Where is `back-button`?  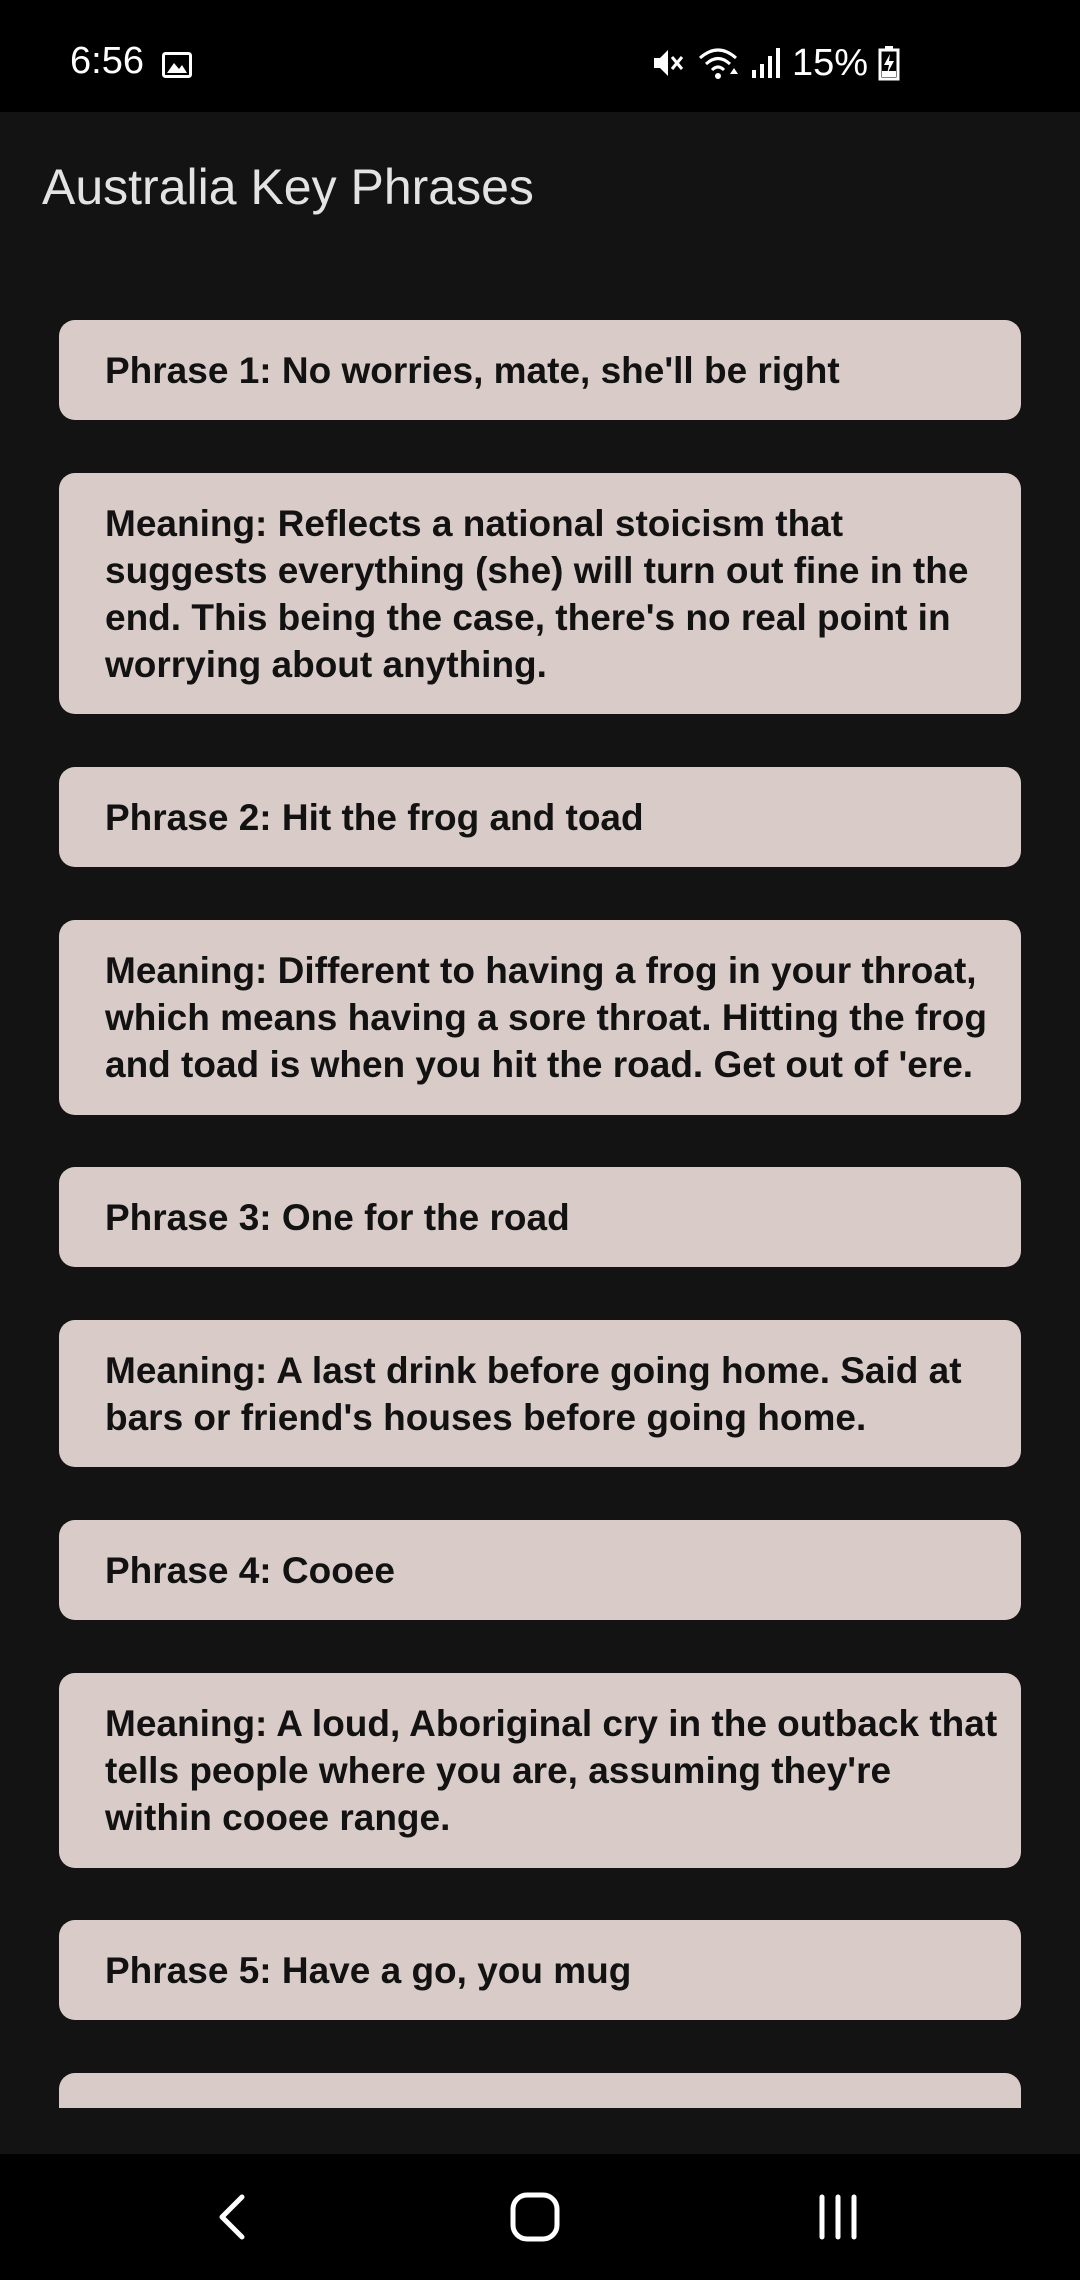
back-button is located at coordinates (232, 2217).